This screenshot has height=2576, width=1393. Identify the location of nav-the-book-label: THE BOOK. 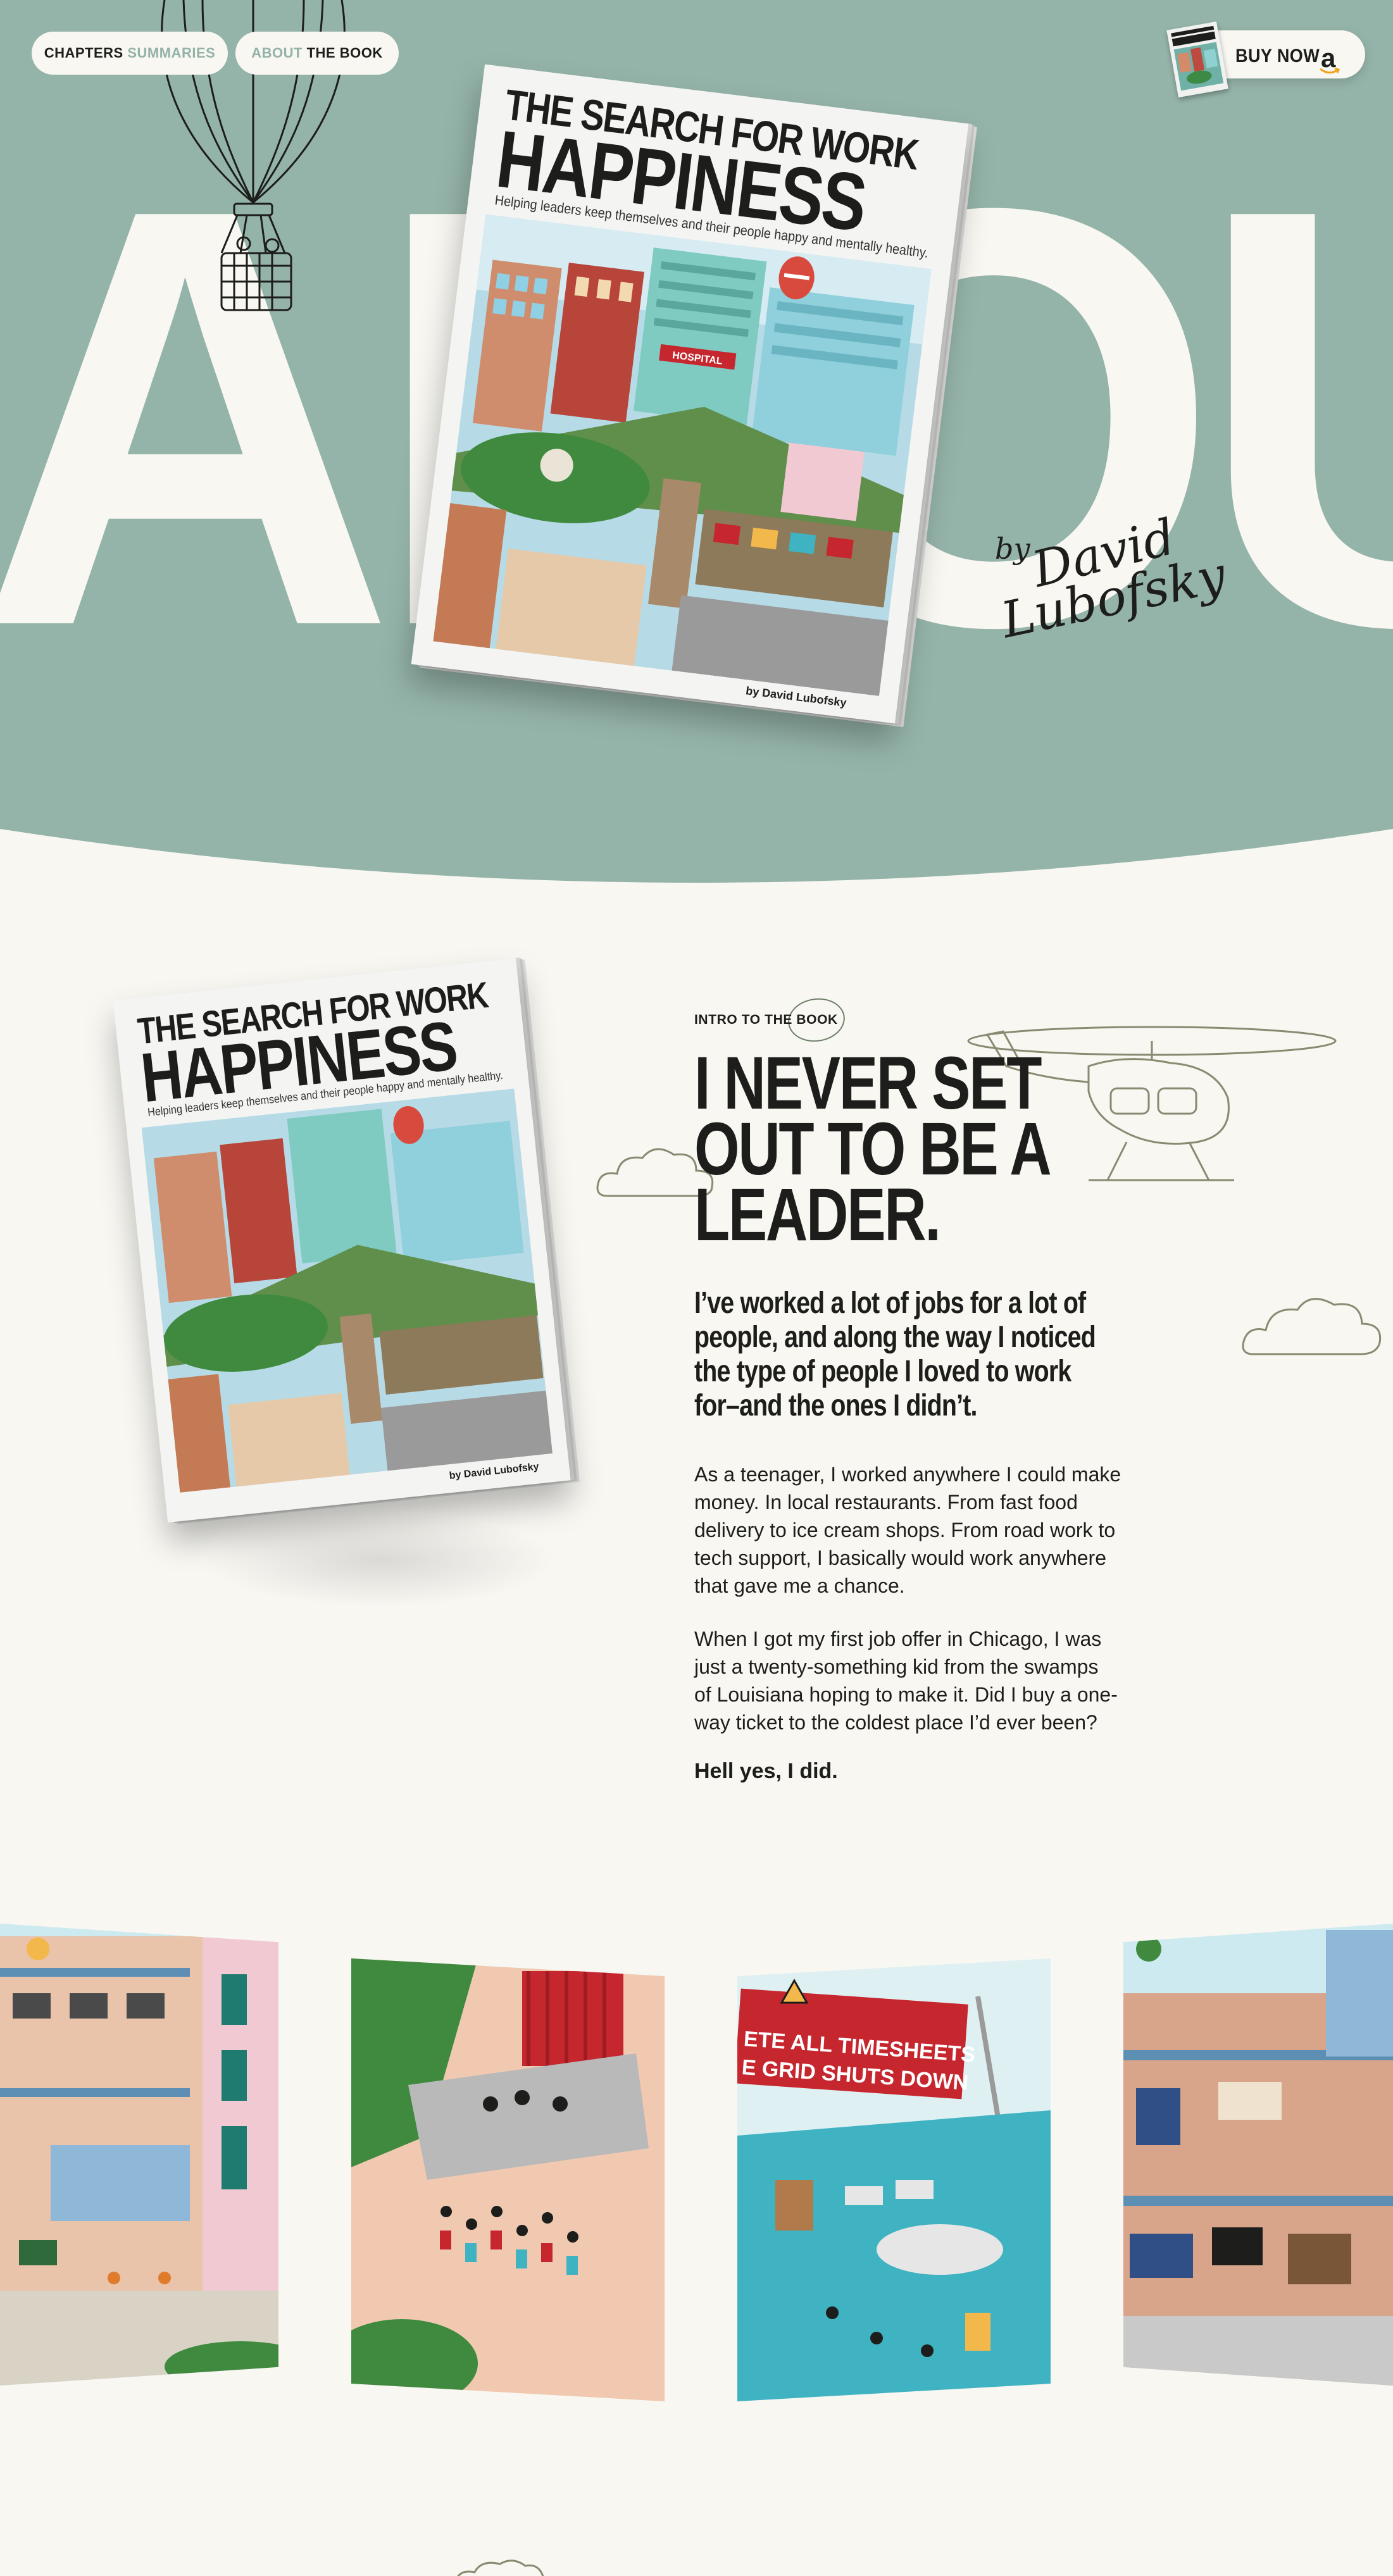
(344, 53).